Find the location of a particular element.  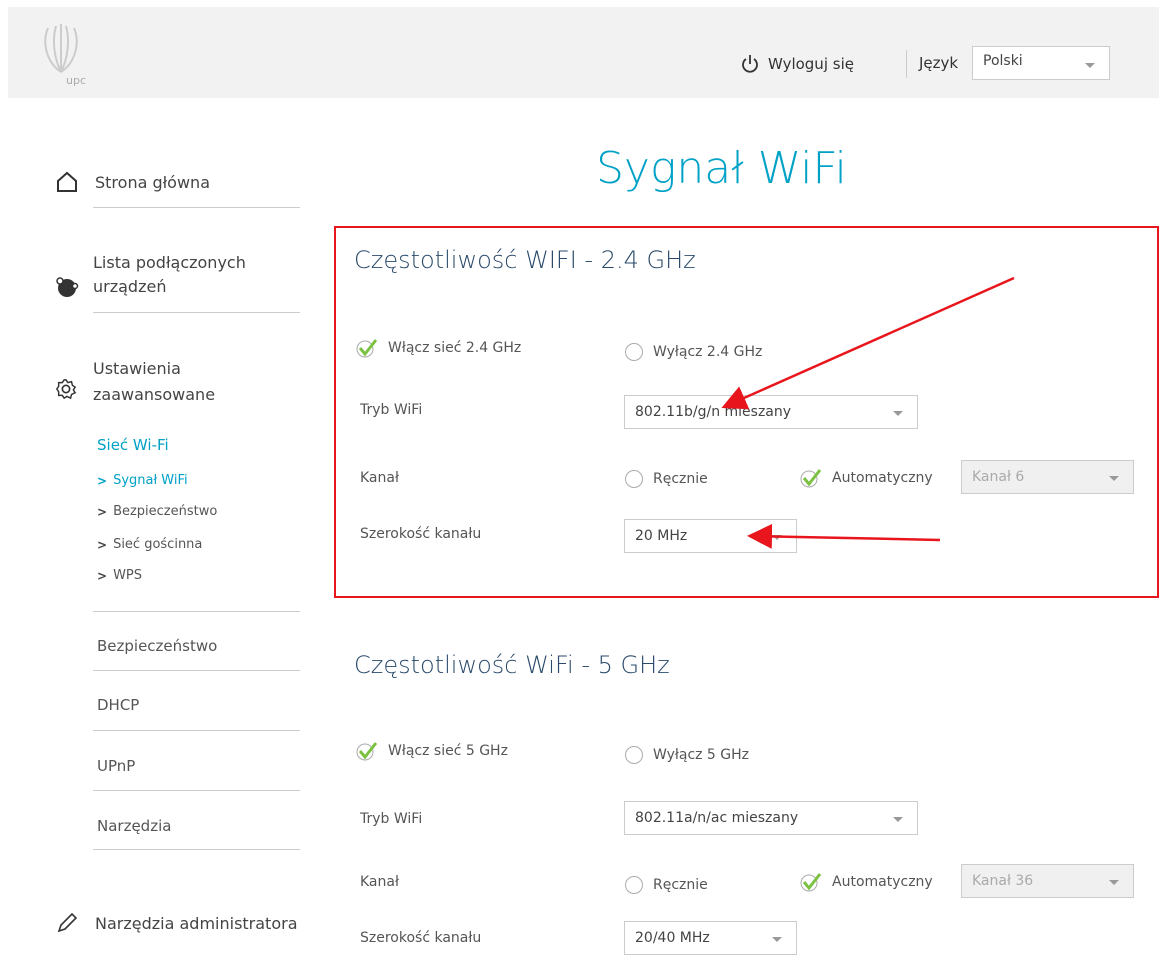

disable-24ghz-option: Wyłącz 2.4 GHz is located at coordinates (693, 352).